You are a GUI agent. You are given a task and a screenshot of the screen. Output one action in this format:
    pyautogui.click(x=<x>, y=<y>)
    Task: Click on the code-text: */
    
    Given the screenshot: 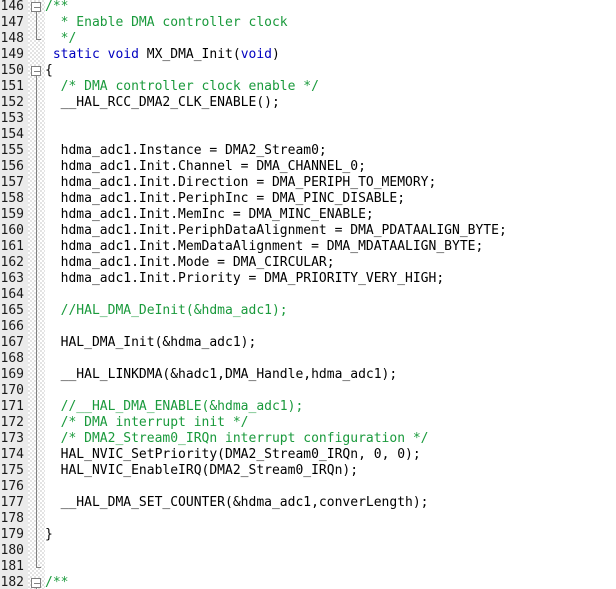 What is the action you would take?
    pyautogui.click(x=61, y=39)
    